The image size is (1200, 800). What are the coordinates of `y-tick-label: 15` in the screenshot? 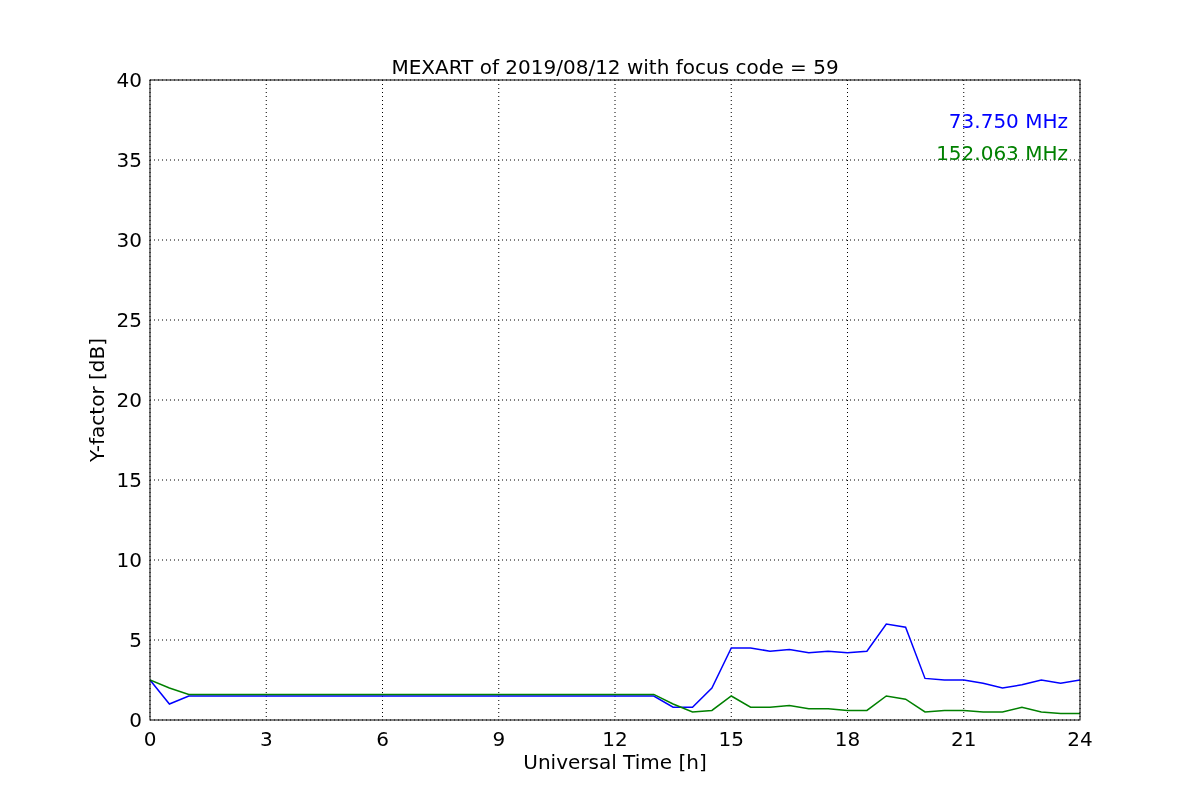 It's located at (129, 480).